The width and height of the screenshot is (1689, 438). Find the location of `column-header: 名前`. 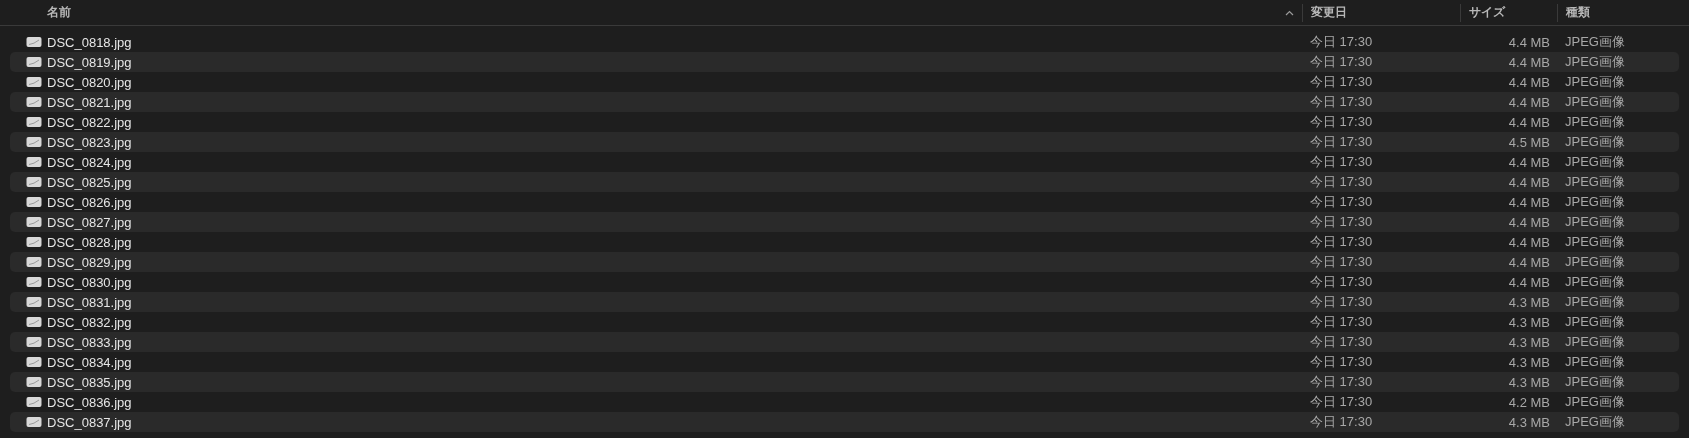

column-header: 名前 is located at coordinates (59, 12).